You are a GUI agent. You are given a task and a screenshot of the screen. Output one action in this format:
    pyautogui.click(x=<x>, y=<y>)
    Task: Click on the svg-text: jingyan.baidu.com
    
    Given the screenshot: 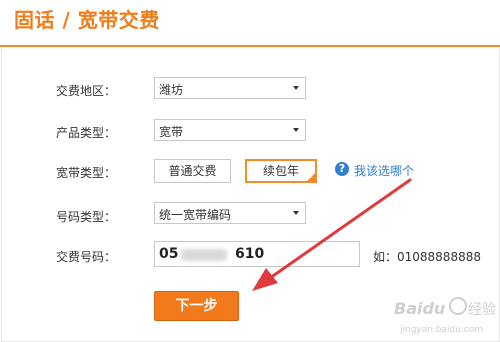 What is the action you would take?
    pyautogui.click(x=441, y=330)
    